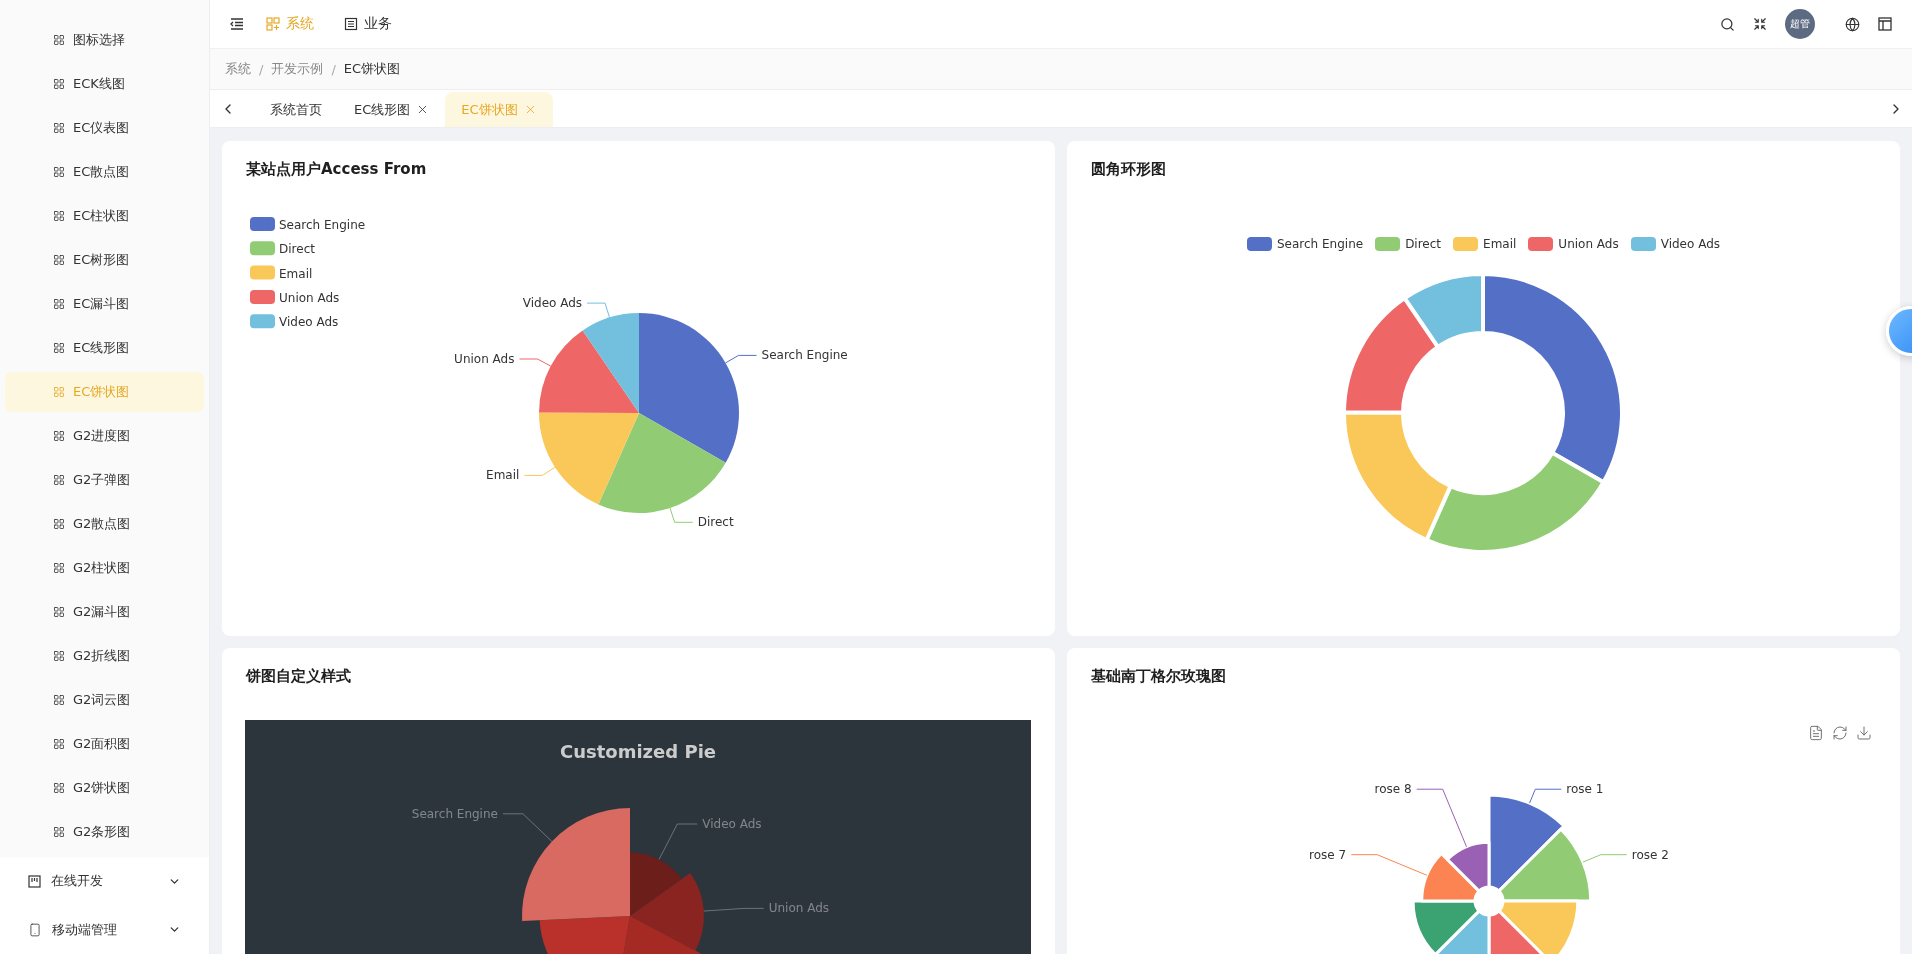 Image resolution: width=1912 pixels, height=954 pixels. Describe the element at coordinates (104, 304) in the screenshot. I see `sidebar-item: EC漏斗图` at that location.